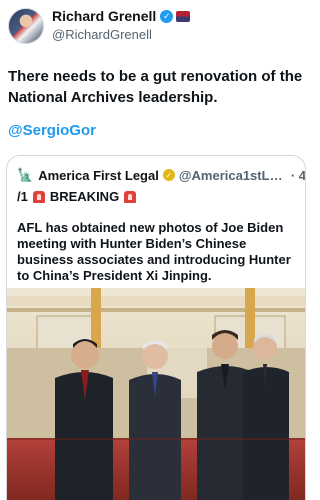  Describe the element at coordinates (298, 175) in the screenshot. I see `quote-timestamp: · 4d` at that location.